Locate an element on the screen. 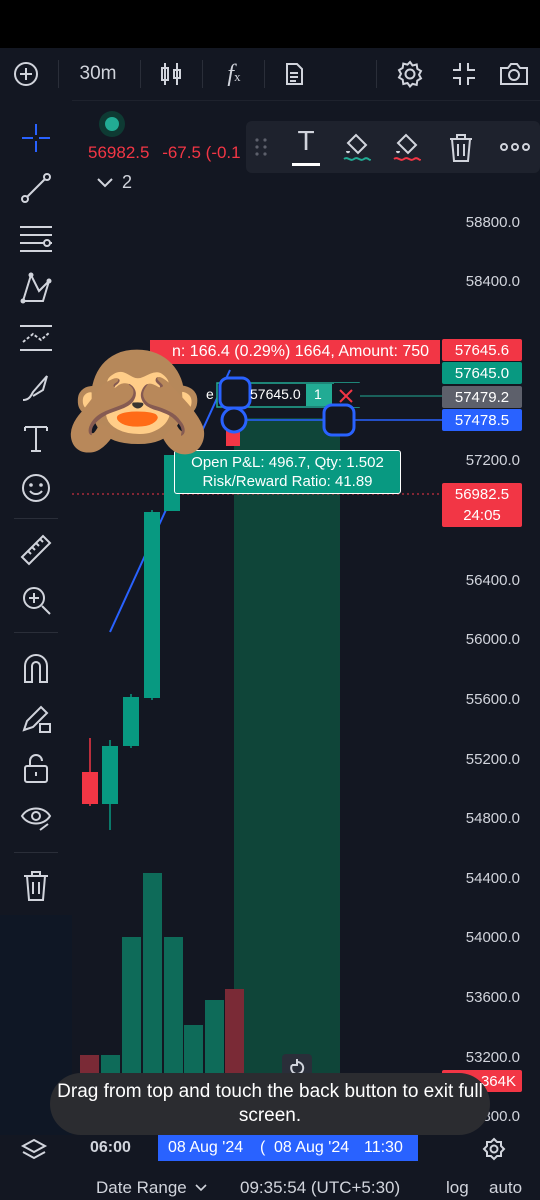  indicators-button: fx is located at coordinates (234, 74).